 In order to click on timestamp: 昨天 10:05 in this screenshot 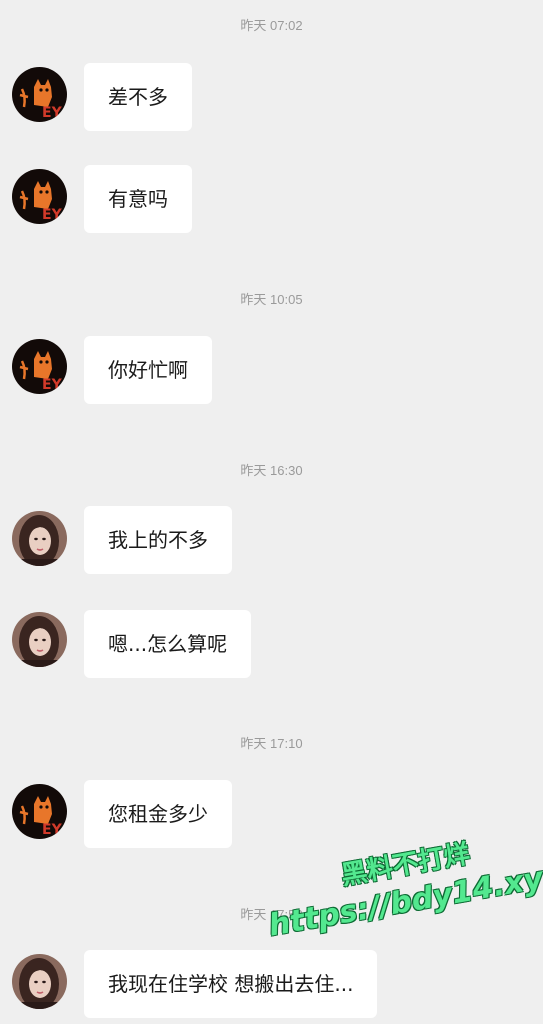, I will do `click(271, 299)`.